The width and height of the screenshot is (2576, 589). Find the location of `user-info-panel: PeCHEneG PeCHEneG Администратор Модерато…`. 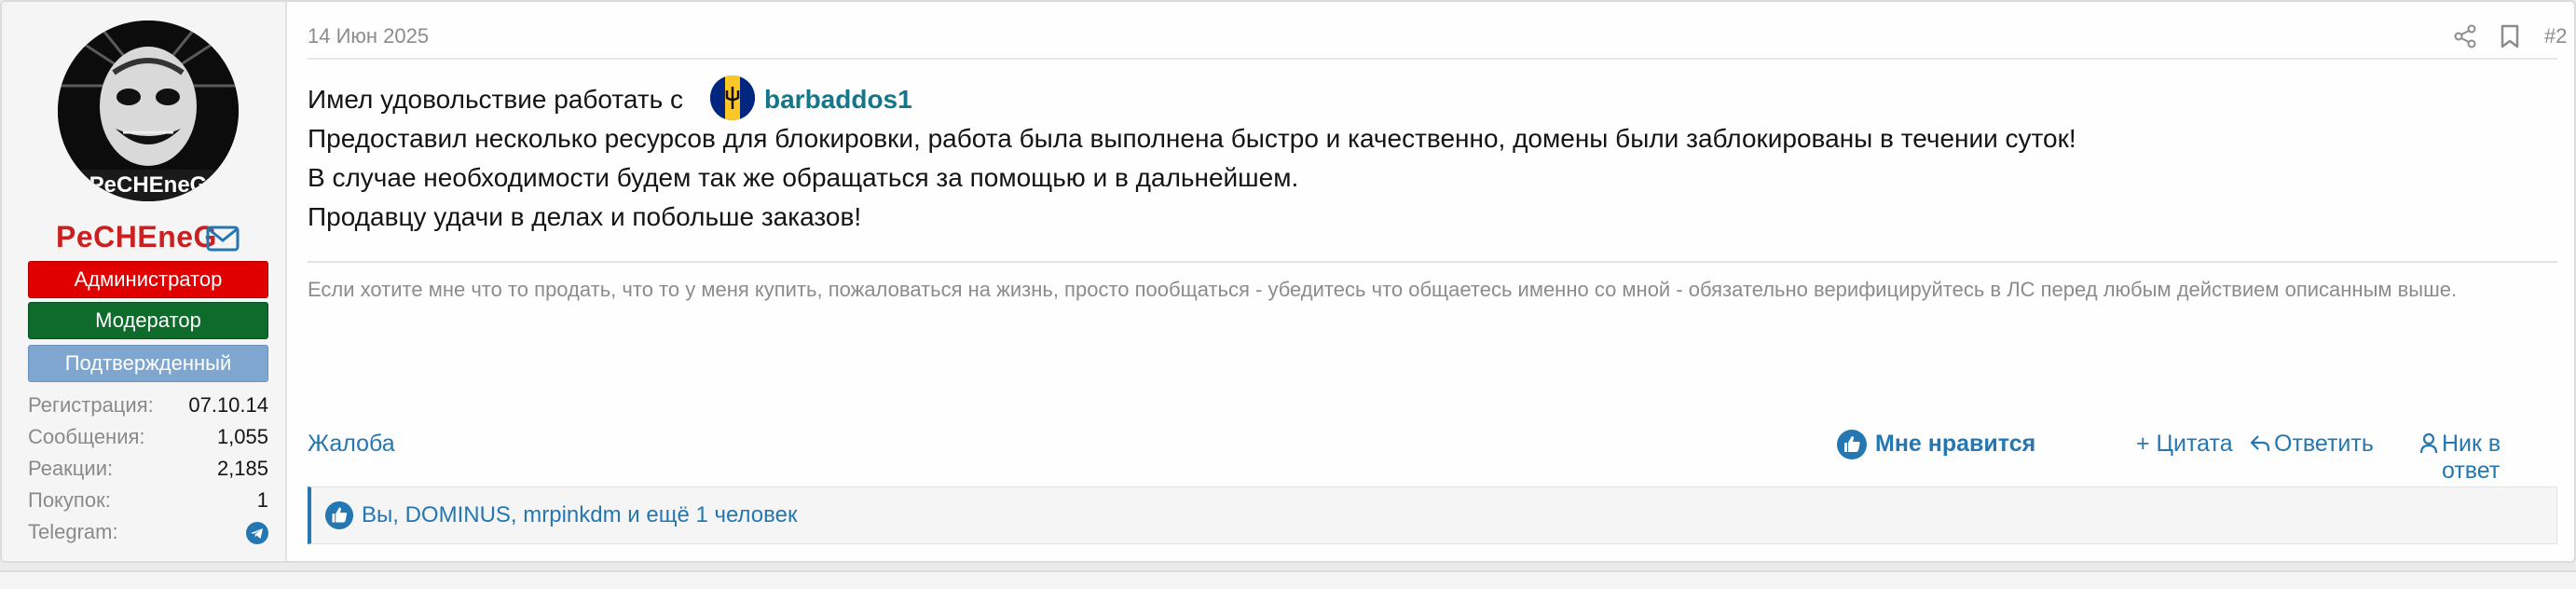

user-info-panel: PeCHEneG PeCHEneG Администратор Модерато… is located at coordinates (144, 281).